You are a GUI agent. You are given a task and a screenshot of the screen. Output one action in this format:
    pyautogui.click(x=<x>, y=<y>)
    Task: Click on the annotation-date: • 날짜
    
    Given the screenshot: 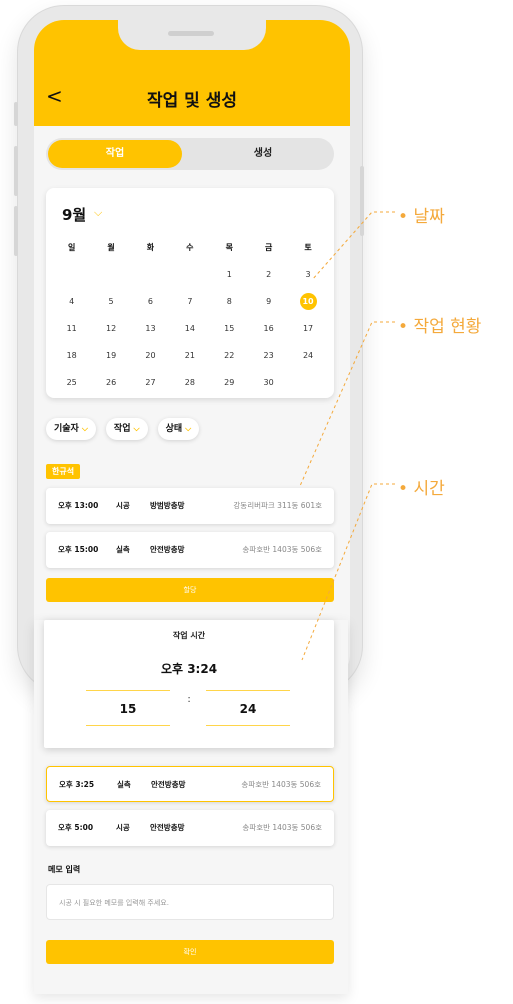 What is the action you would take?
    pyautogui.click(x=421, y=214)
    